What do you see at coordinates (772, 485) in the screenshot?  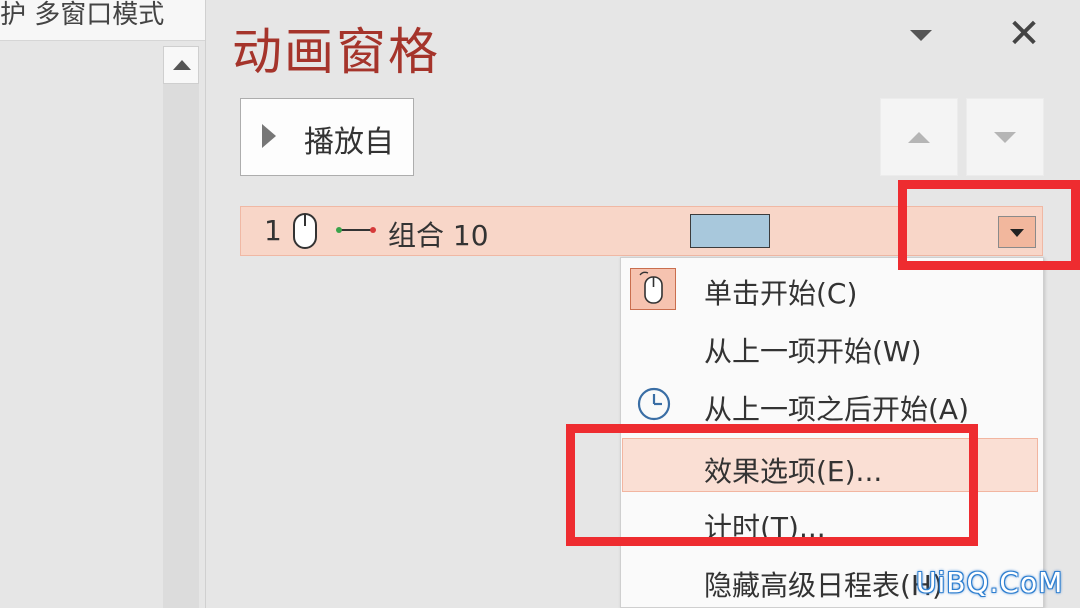 I see `annotation-highlight-effect-options` at bounding box center [772, 485].